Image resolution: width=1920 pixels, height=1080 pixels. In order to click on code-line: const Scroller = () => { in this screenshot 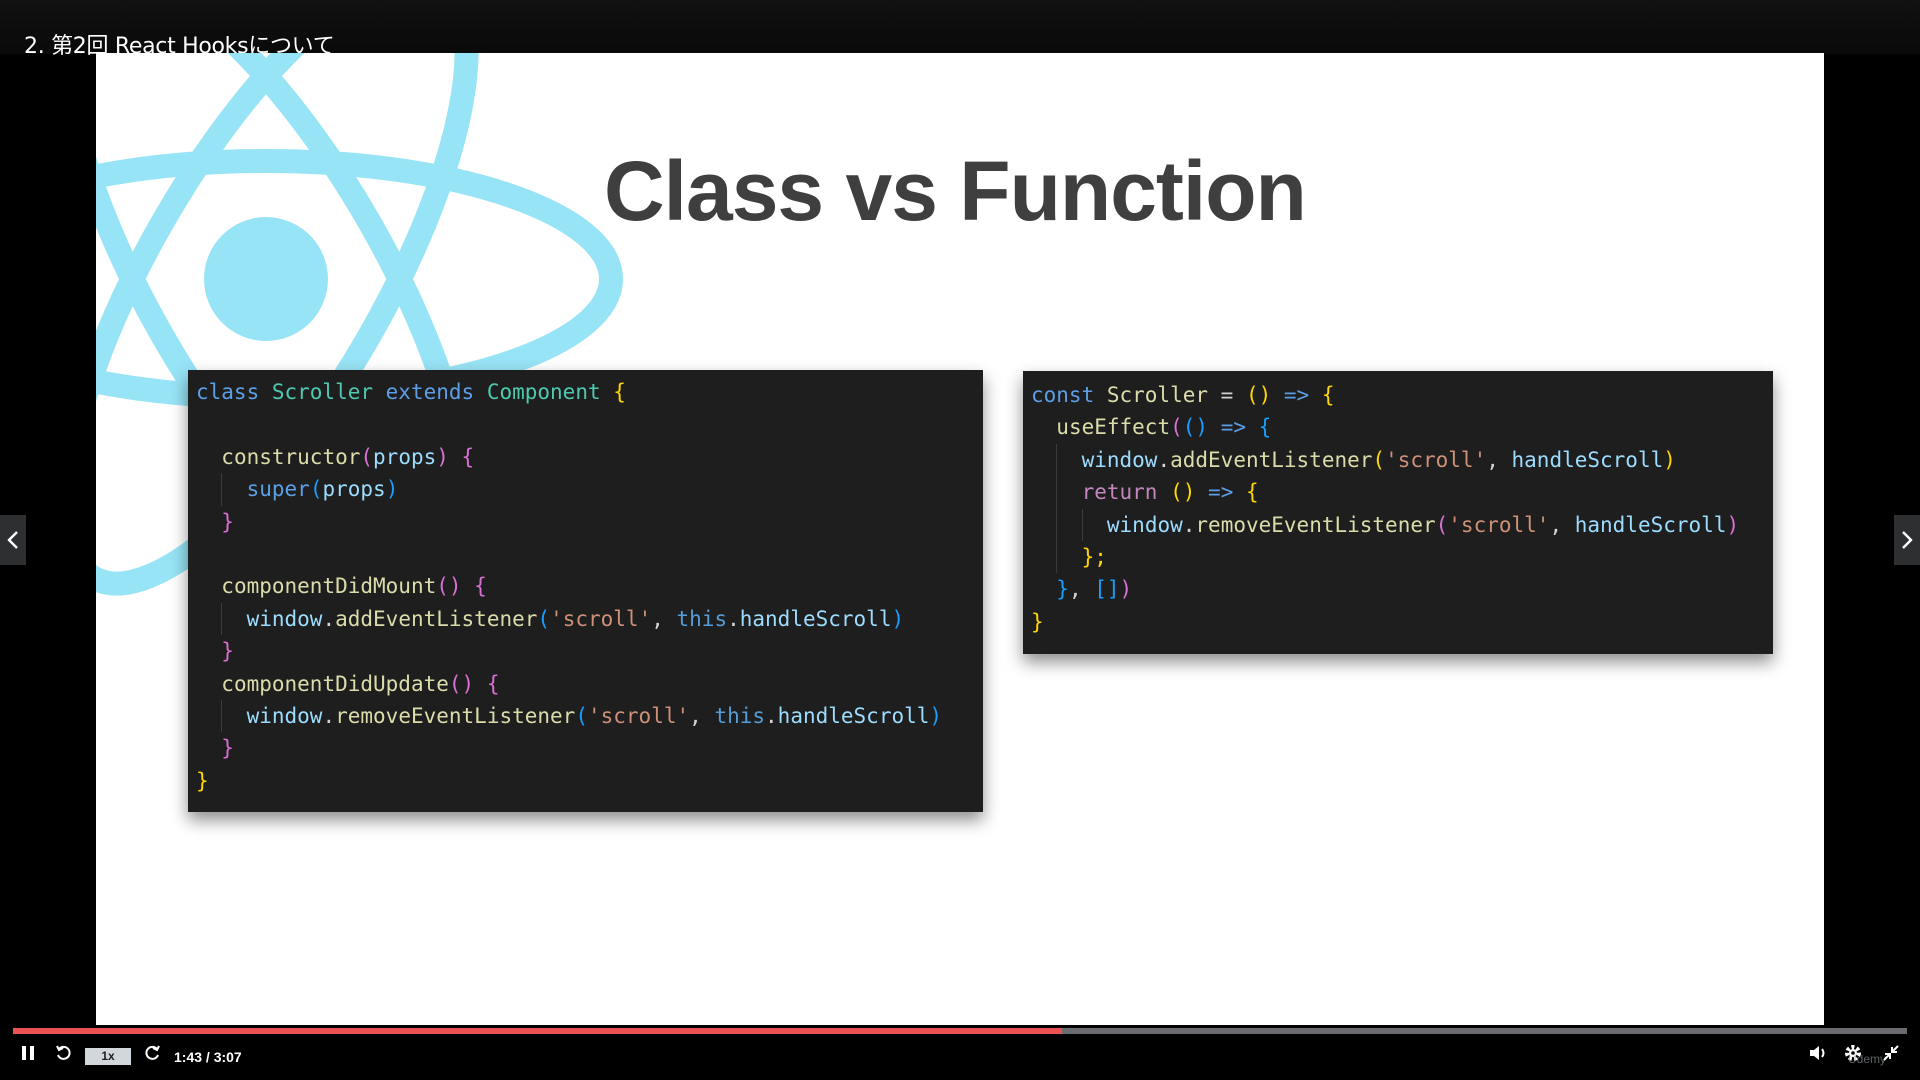, I will do `click(1385, 395)`.